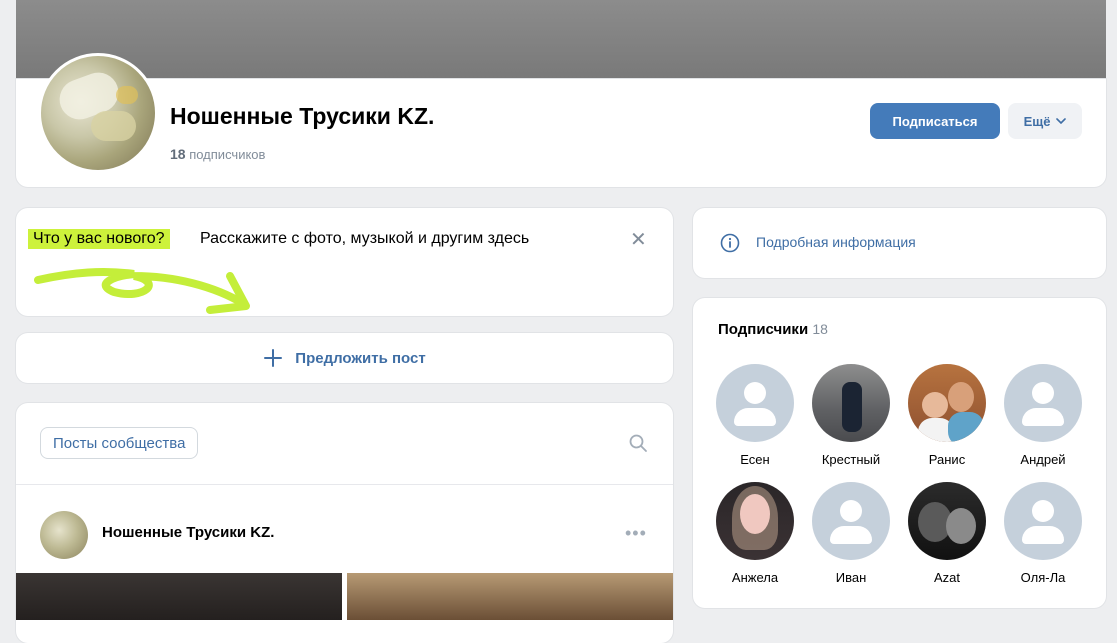  I want to click on follower-name: Крестный, so click(851, 459).